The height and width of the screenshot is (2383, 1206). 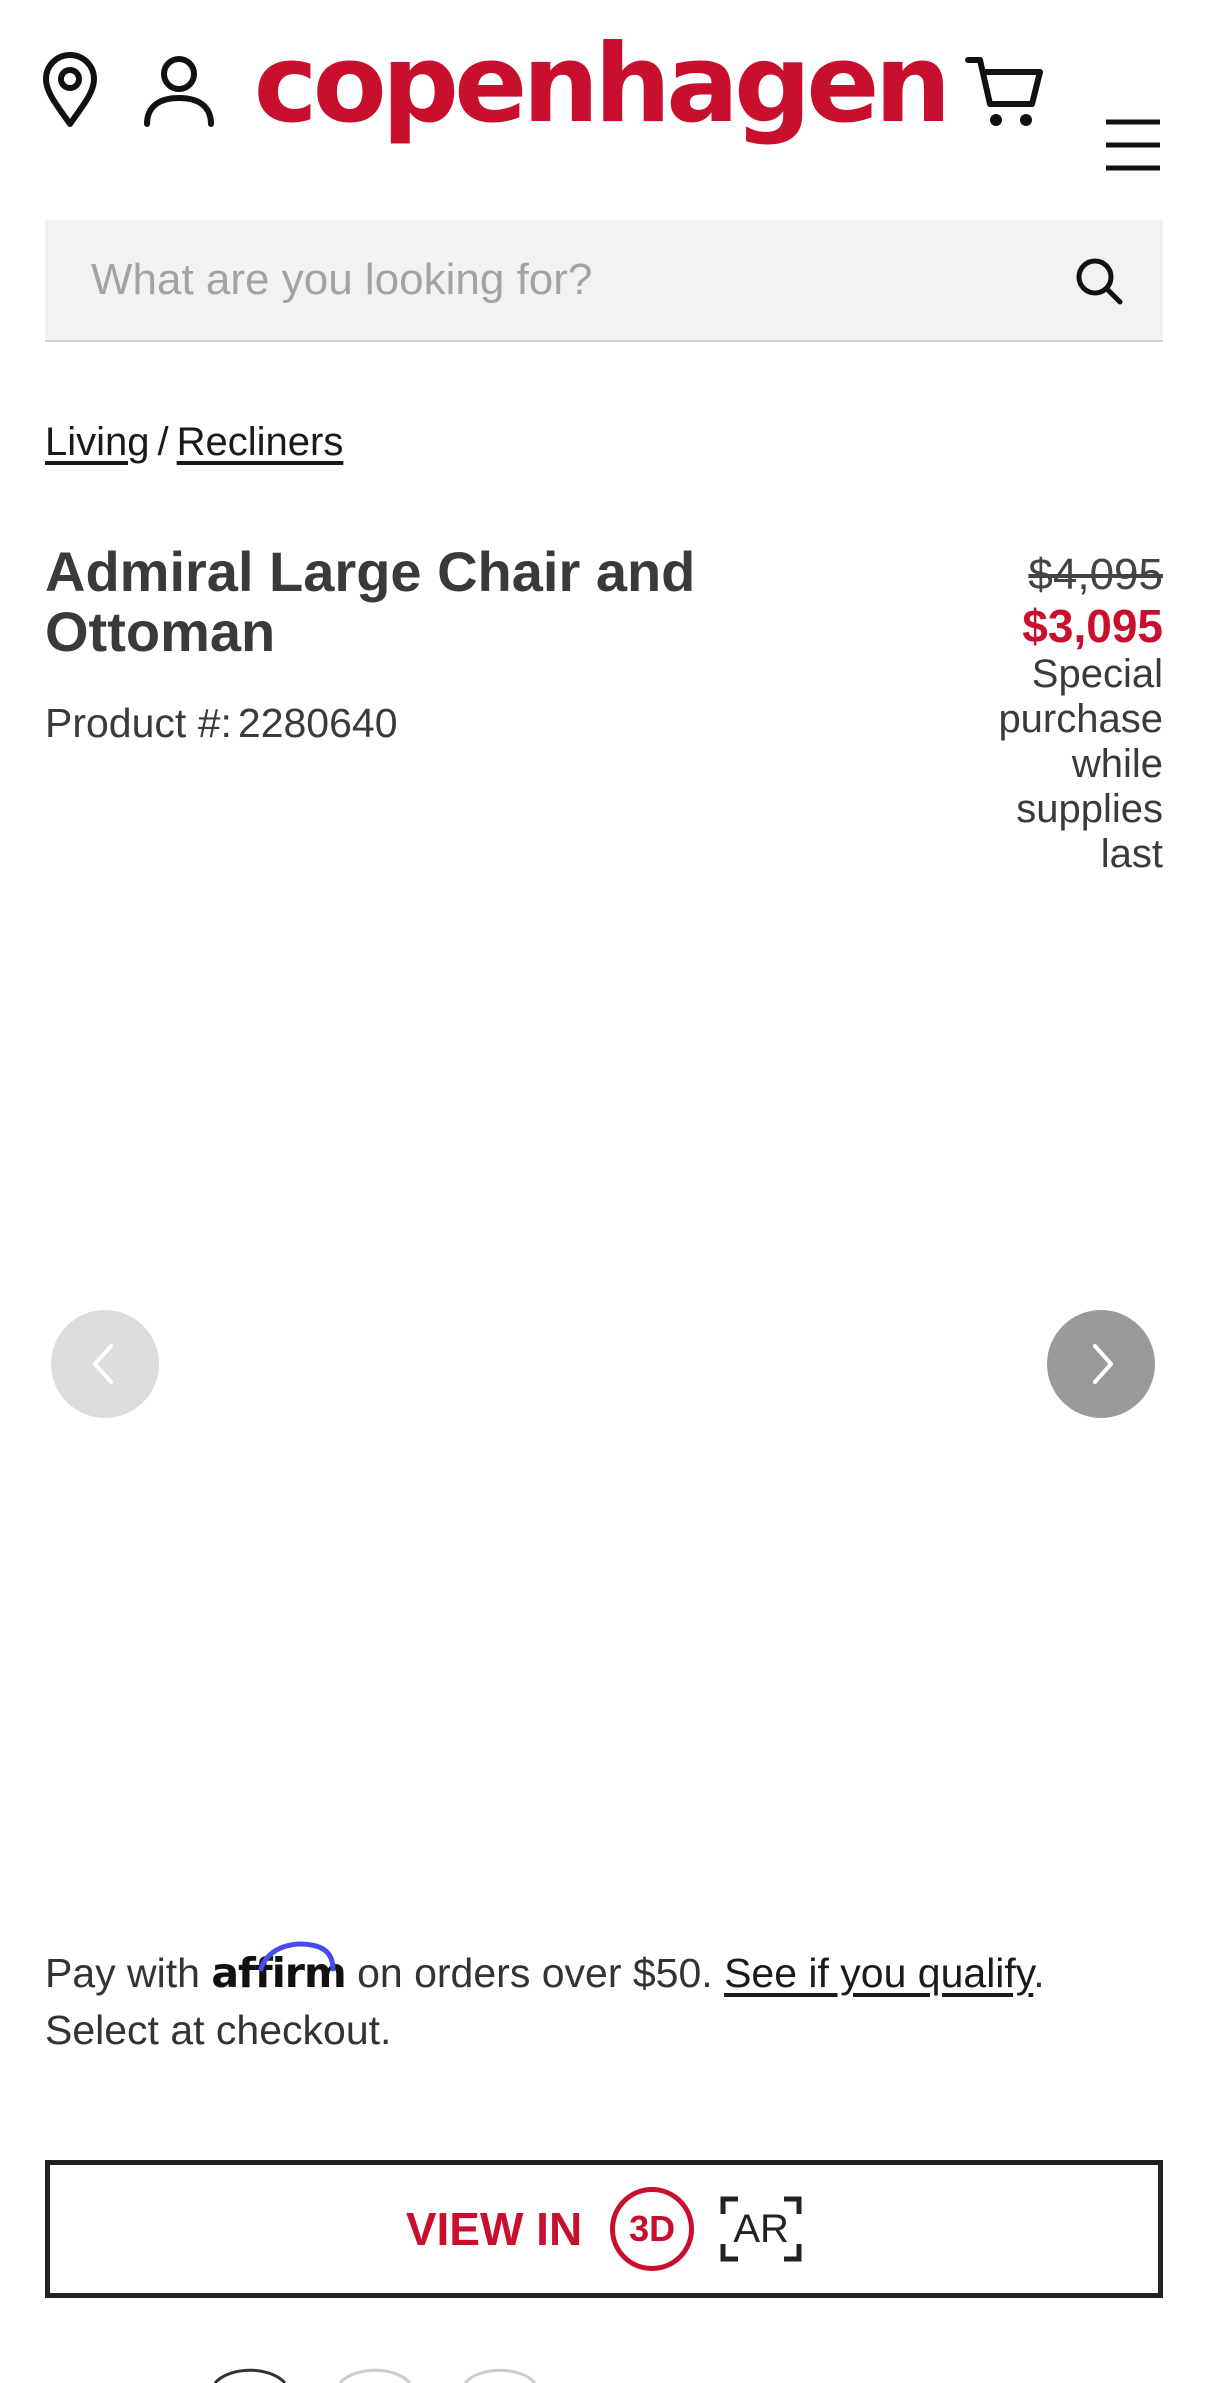 I want to click on site-header: copenhagen, so click(x=603, y=100).